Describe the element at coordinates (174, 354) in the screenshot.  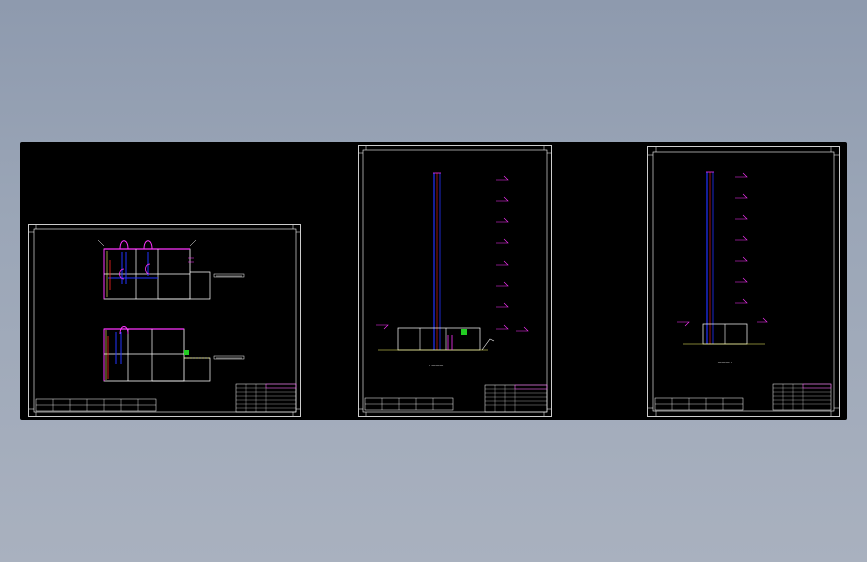
I see `lower-floor-plan` at that location.